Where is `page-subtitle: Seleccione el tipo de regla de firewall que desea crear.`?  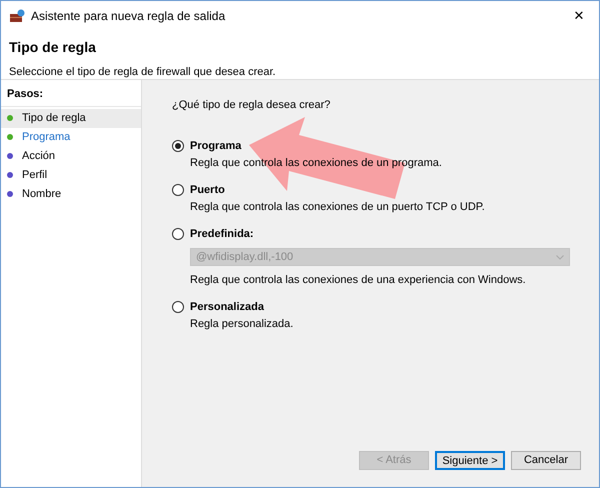
page-subtitle: Seleccione el tipo de regla de firewall que desea crear. is located at coordinates (143, 72).